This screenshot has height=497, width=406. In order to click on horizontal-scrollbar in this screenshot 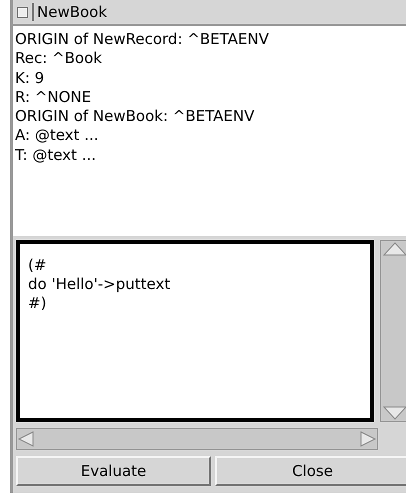, I will do `click(197, 439)`.